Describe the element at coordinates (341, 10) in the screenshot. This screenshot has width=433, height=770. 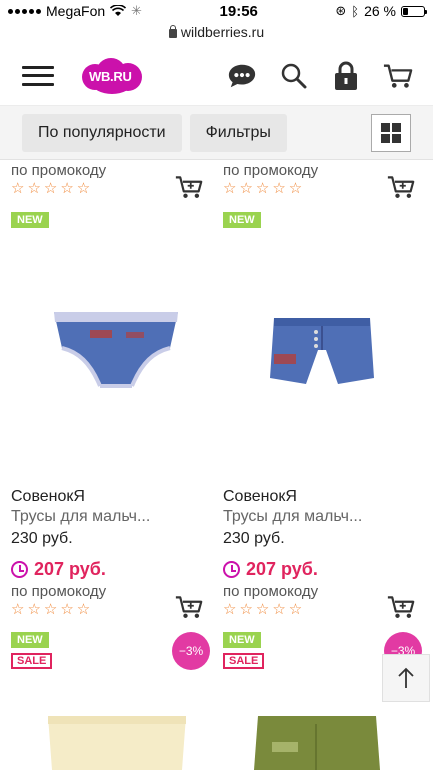
I see `orientation-lock-icon: ⊛` at that location.